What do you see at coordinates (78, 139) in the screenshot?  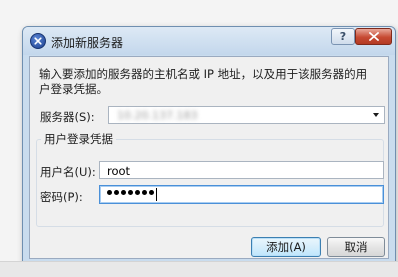 I see `credentials-group-title: 用户登录凭据` at bounding box center [78, 139].